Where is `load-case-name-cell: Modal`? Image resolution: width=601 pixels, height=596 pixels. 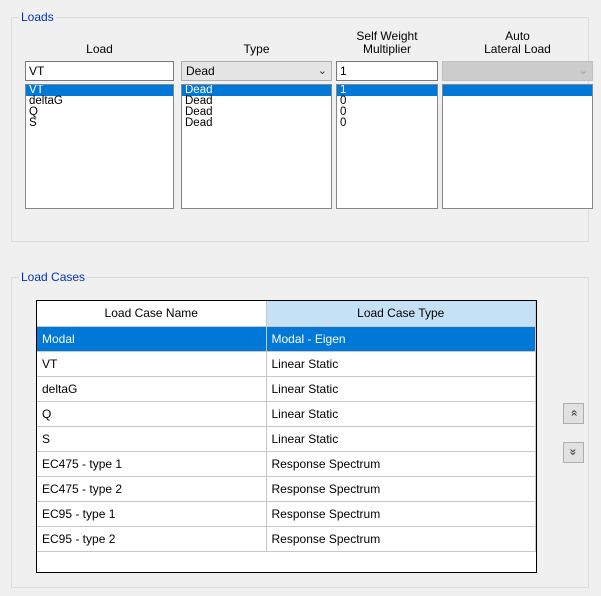
load-case-name-cell: Modal is located at coordinates (152, 339).